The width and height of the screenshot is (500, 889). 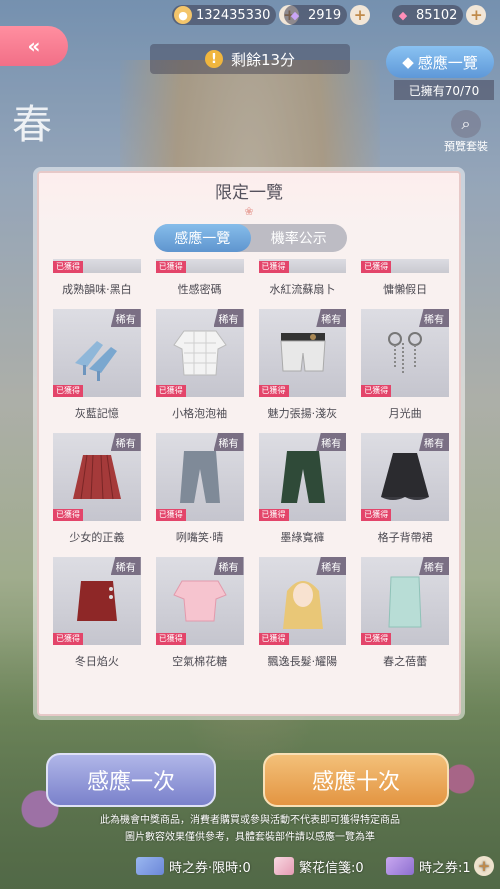 I want to click on induct-list-button: ◆ 感應一覽, so click(x=440, y=62).